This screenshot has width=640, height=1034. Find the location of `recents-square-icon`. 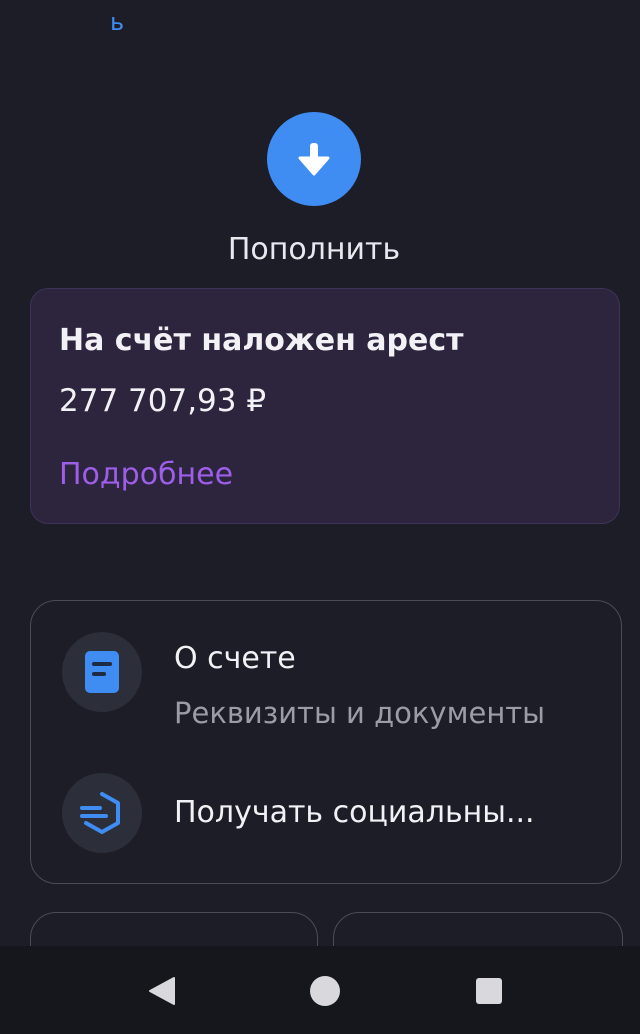

recents-square-icon is located at coordinates (489, 991).